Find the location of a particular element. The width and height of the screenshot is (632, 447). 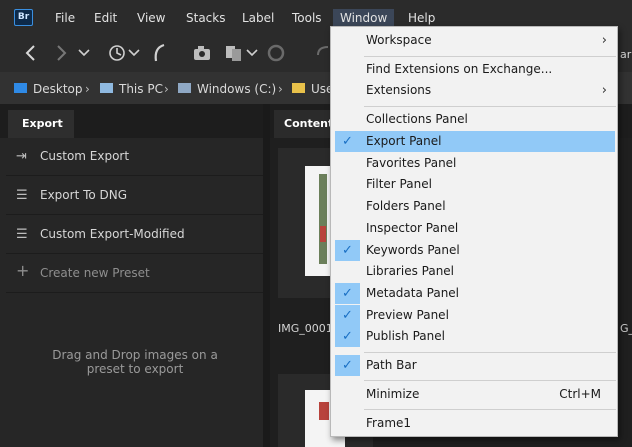

breadcrumb-desktop: Desktop is located at coordinates (58, 89).